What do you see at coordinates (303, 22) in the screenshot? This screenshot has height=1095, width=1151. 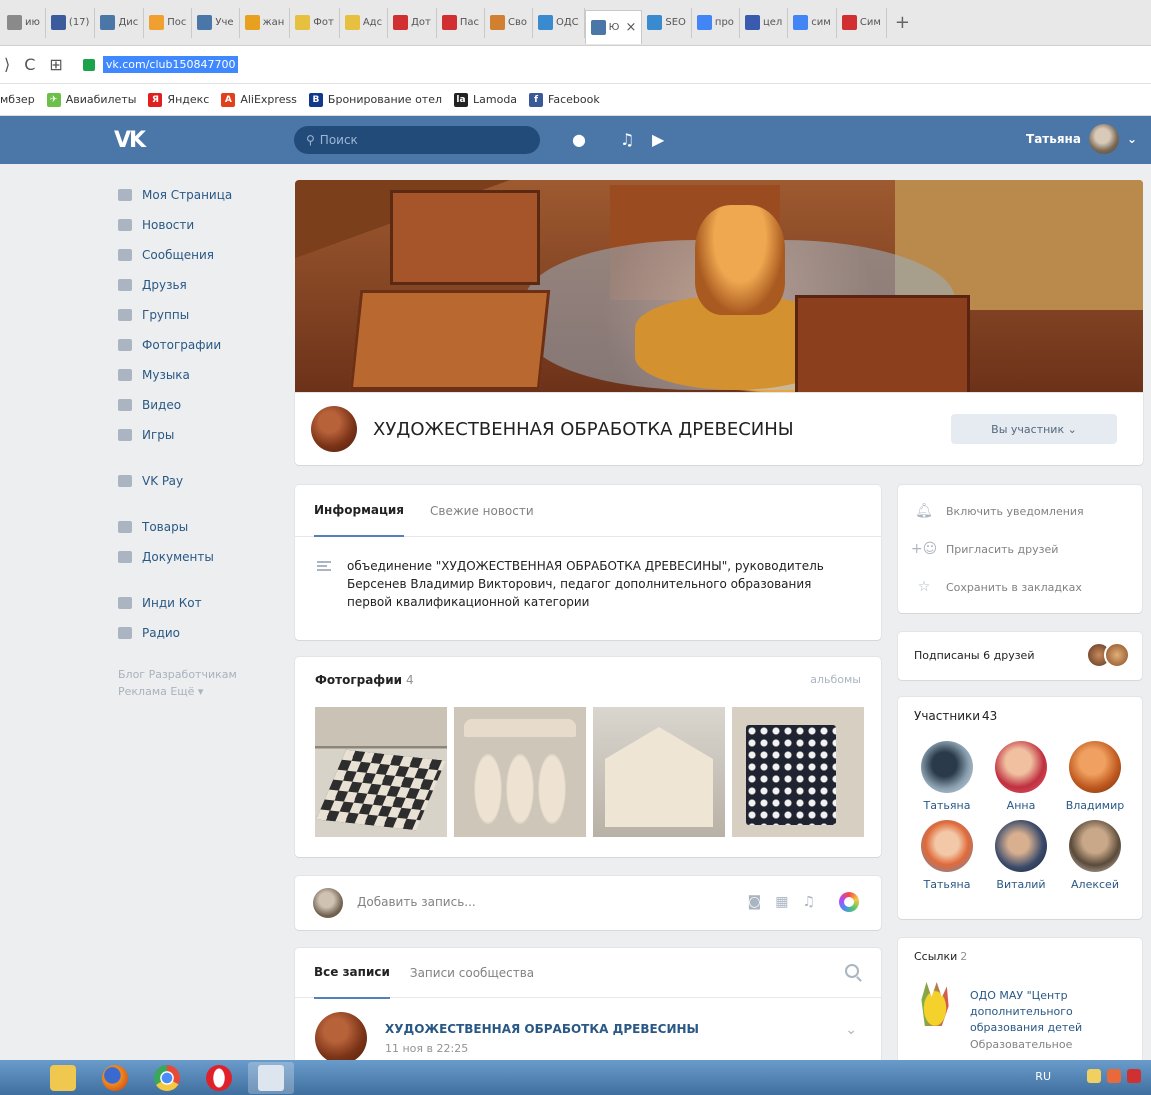 I see `tab-favicon-icon` at bounding box center [303, 22].